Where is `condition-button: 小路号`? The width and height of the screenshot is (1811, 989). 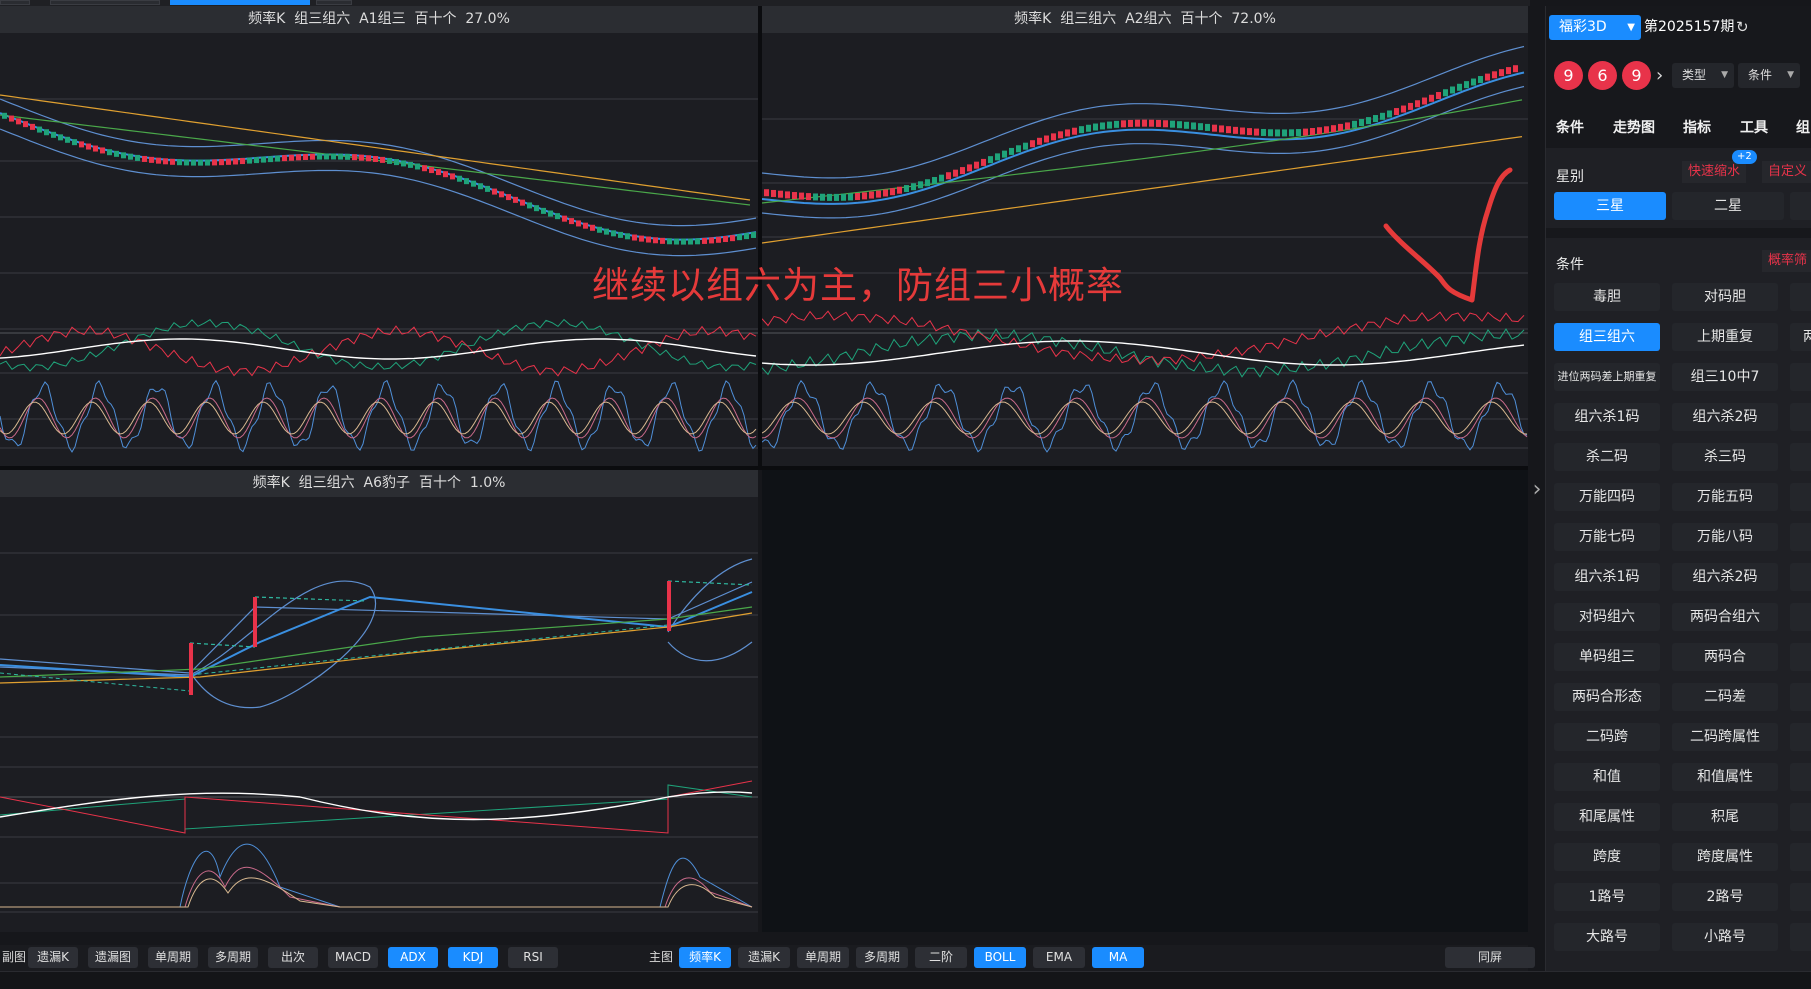 condition-button: 小路号 is located at coordinates (1725, 937).